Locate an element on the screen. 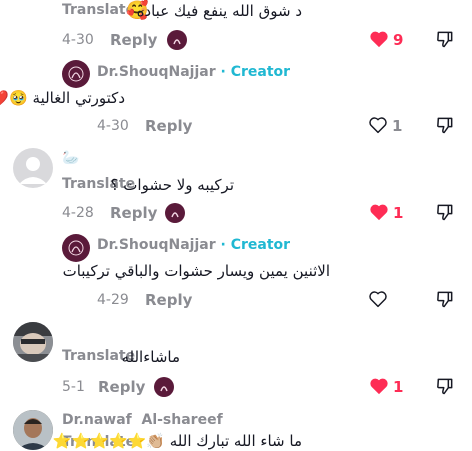 The image size is (472, 451). translate-button: Translate is located at coordinates (98, 10).